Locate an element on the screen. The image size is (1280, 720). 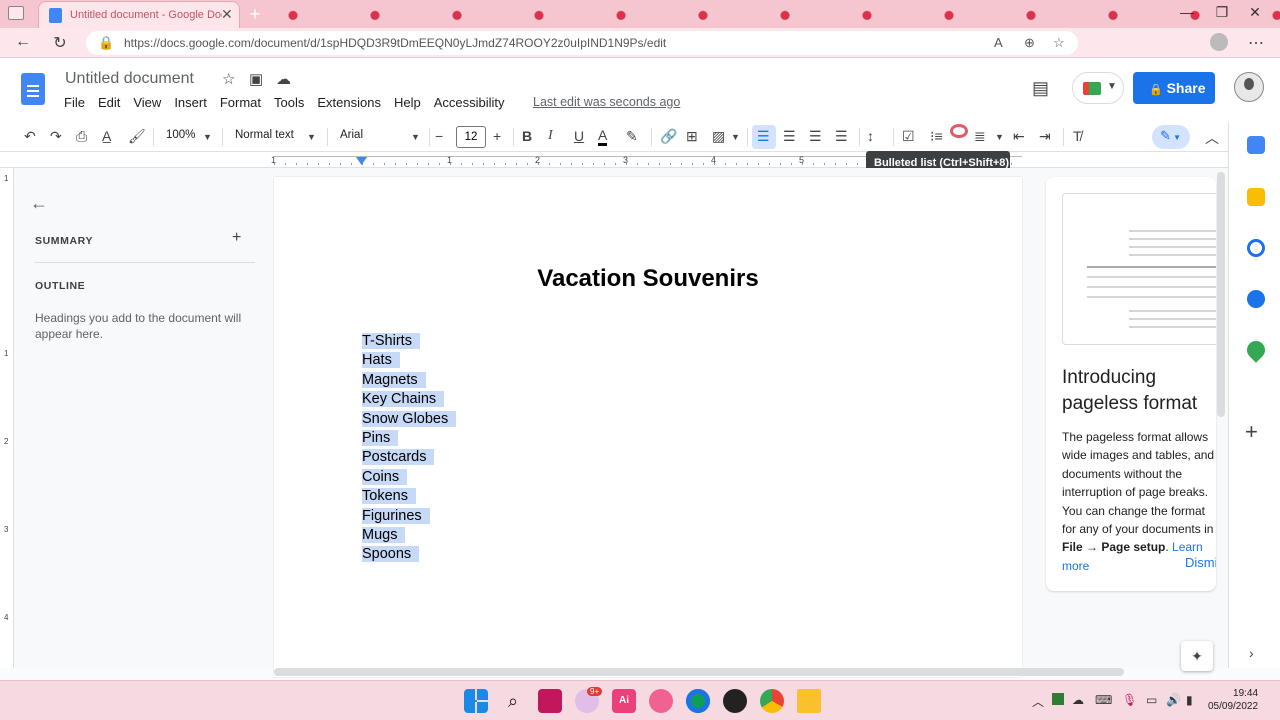
explore-button: ✦ is located at coordinates (1197, 656).